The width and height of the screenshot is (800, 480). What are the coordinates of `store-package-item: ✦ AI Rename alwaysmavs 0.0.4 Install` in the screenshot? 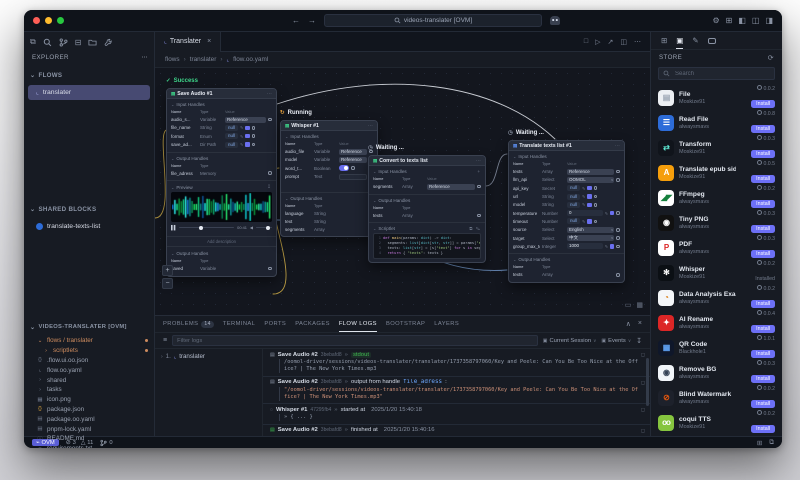 It's located at (716, 322).